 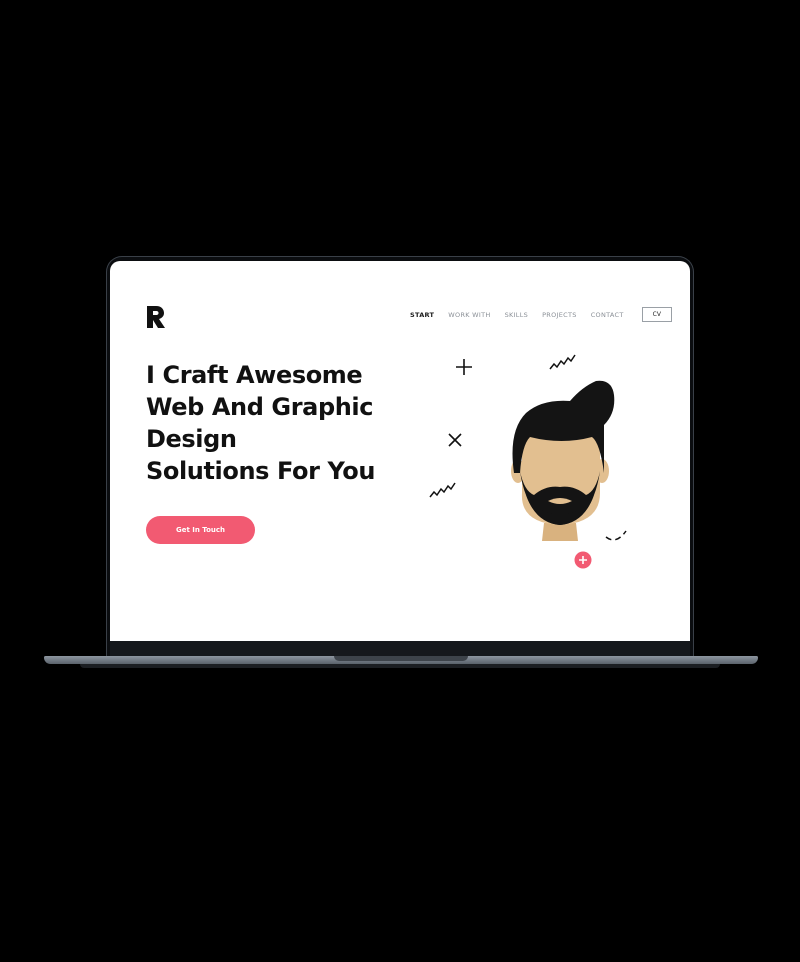 I want to click on laptop-base-shadow, so click(x=400, y=666).